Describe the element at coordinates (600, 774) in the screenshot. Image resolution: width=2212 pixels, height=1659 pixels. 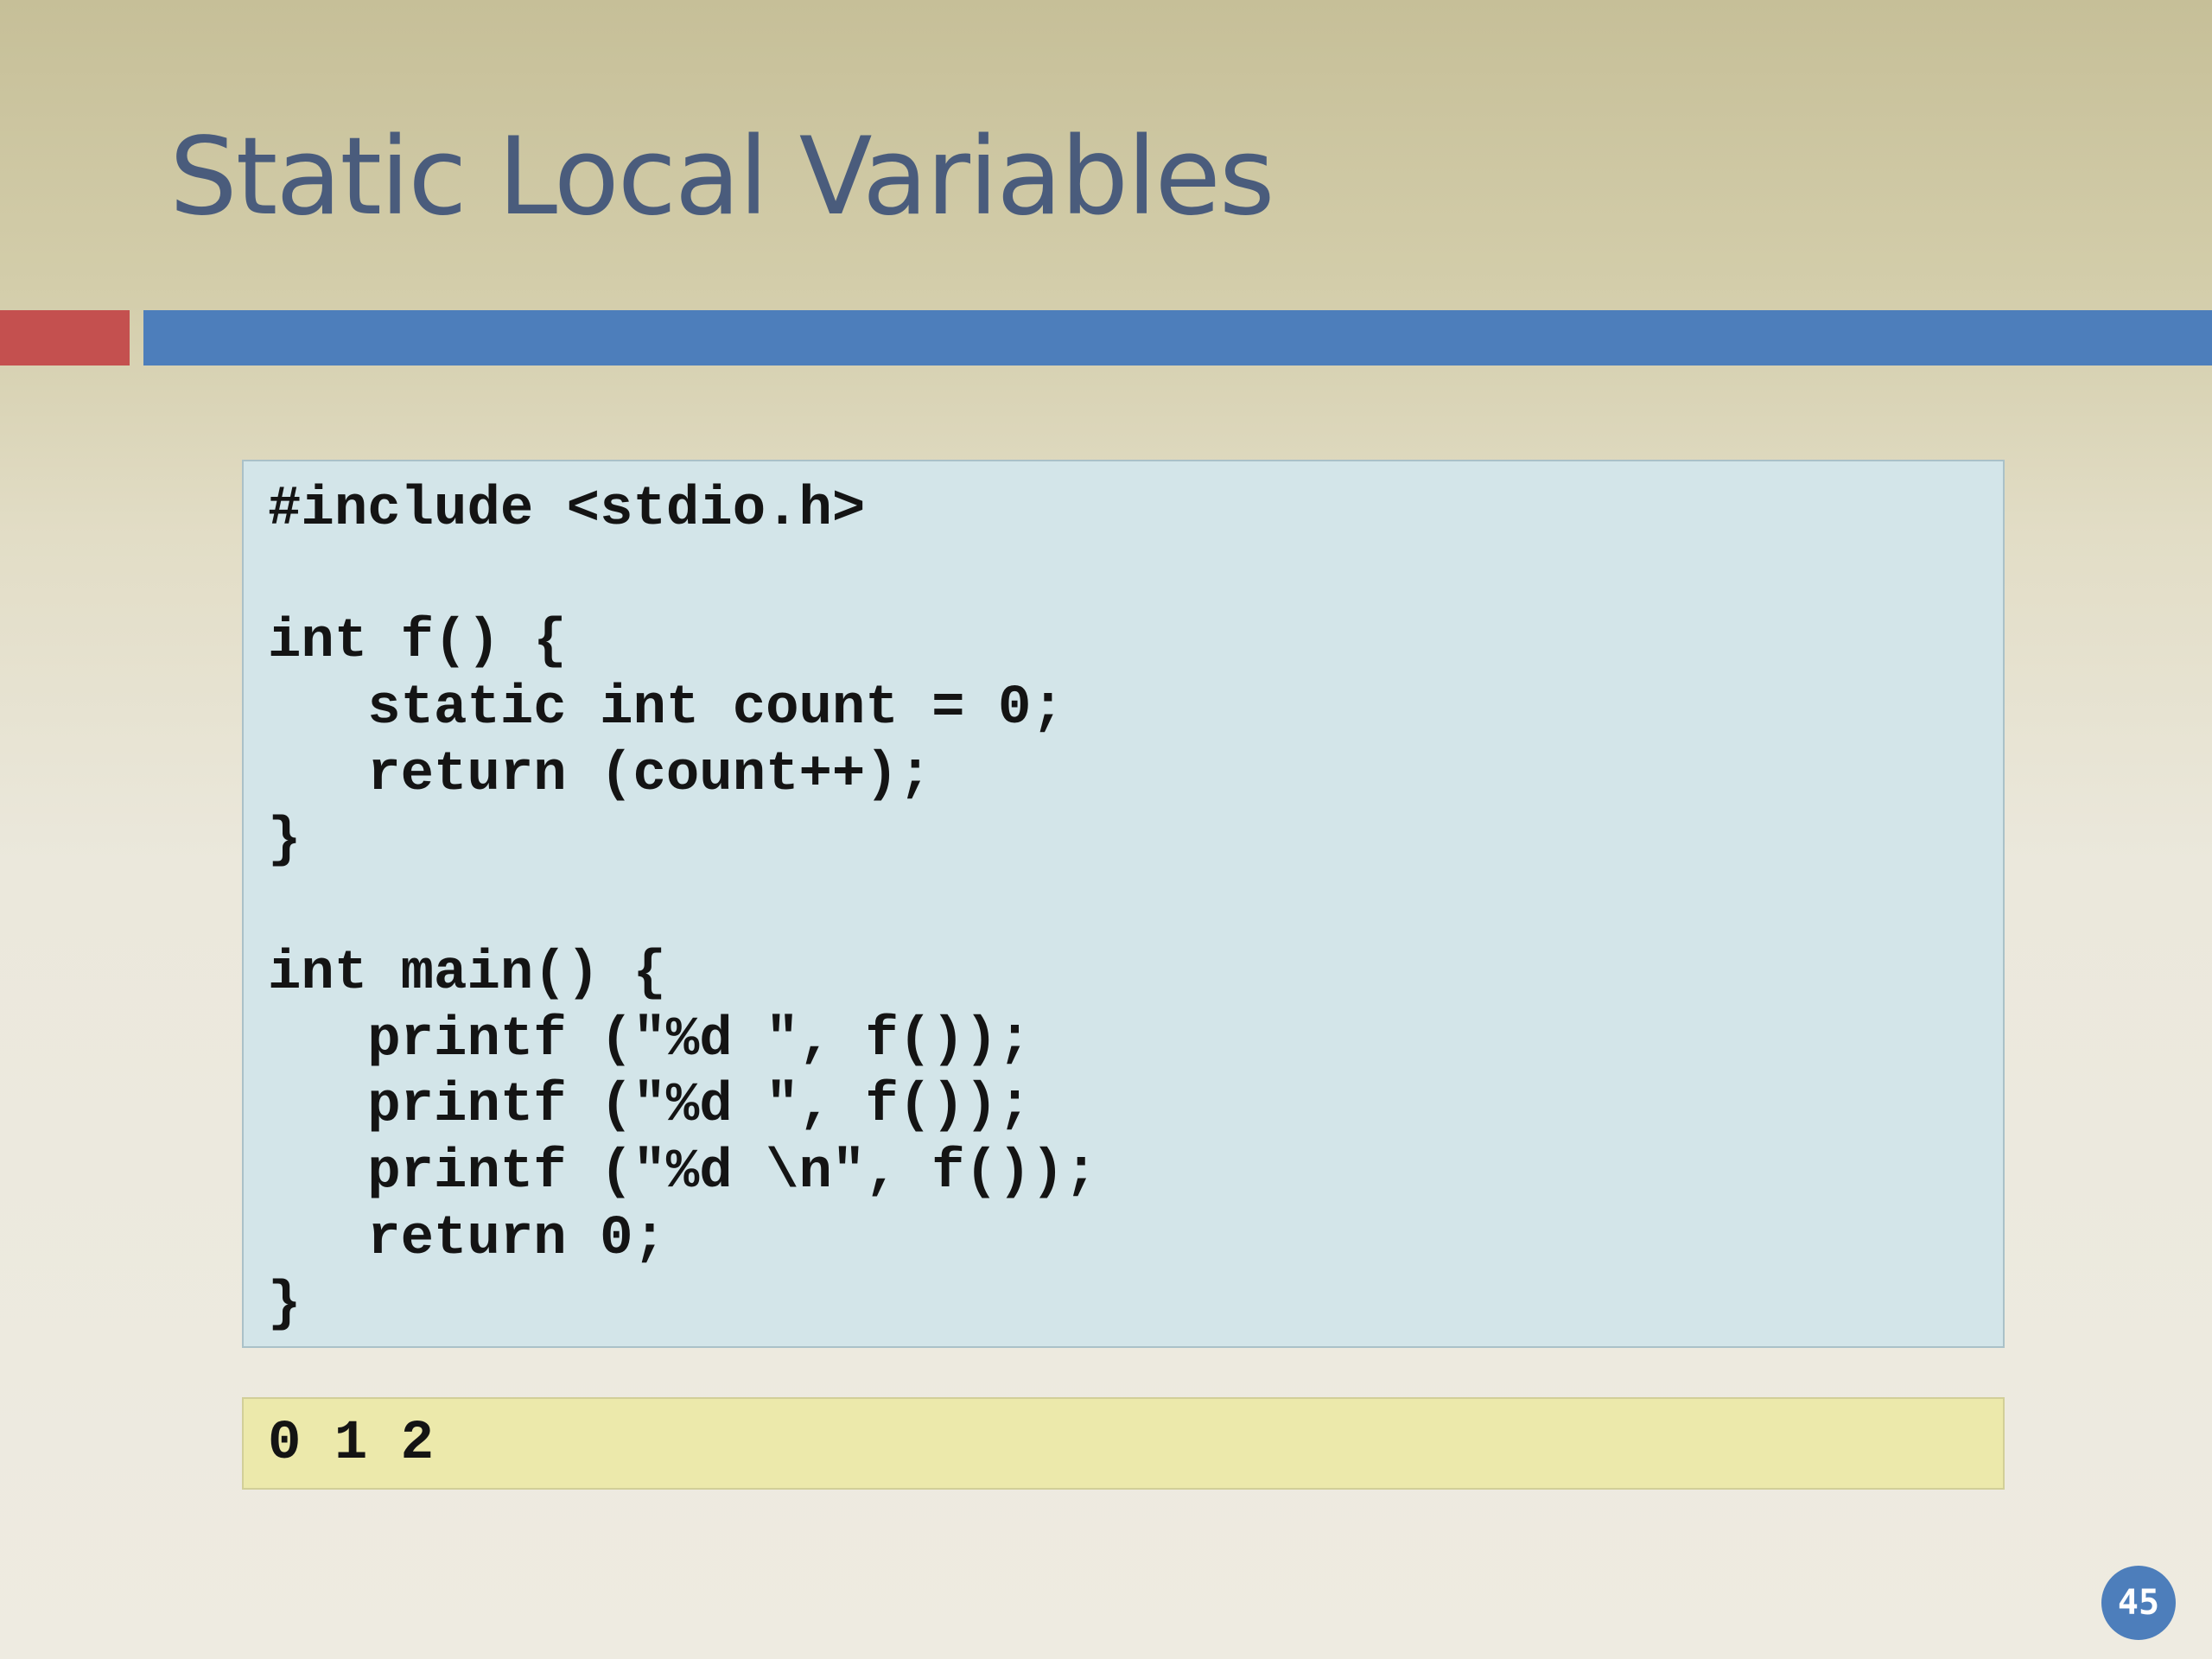
I see `code-line: return (count++);` at that location.